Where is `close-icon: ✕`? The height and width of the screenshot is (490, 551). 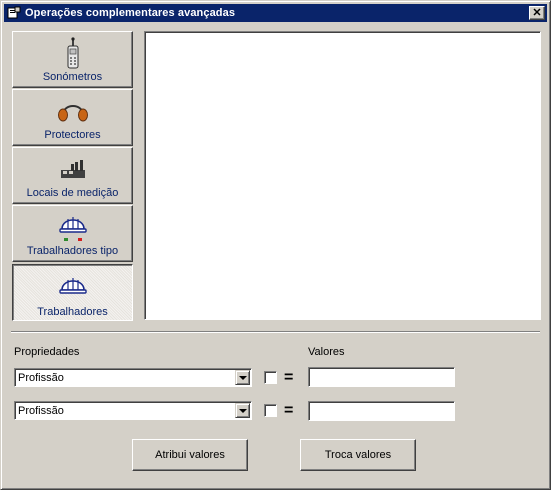 close-icon: ✕ is located at coordinates (537, 12).